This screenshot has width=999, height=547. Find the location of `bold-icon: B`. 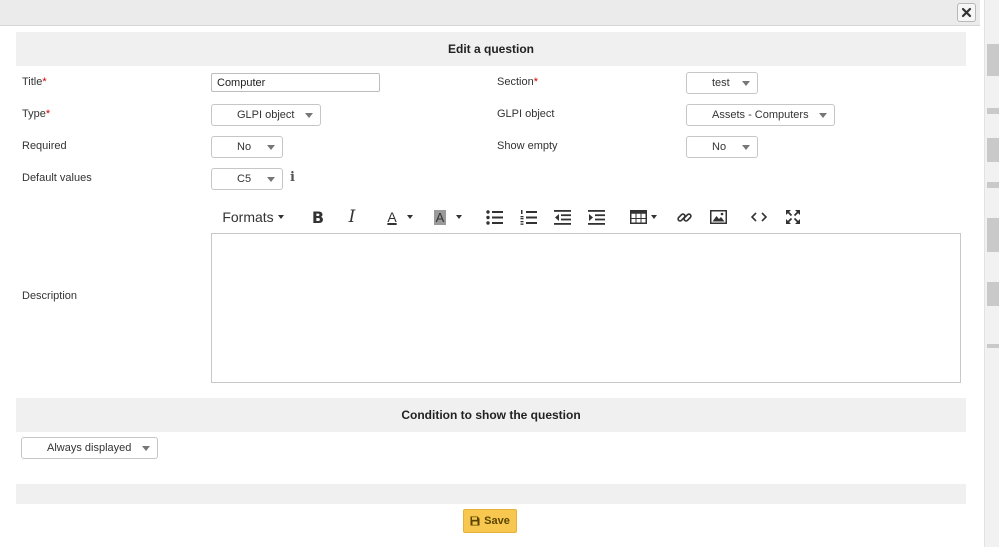

bold-icon: B is located at coordinates (318, 217).